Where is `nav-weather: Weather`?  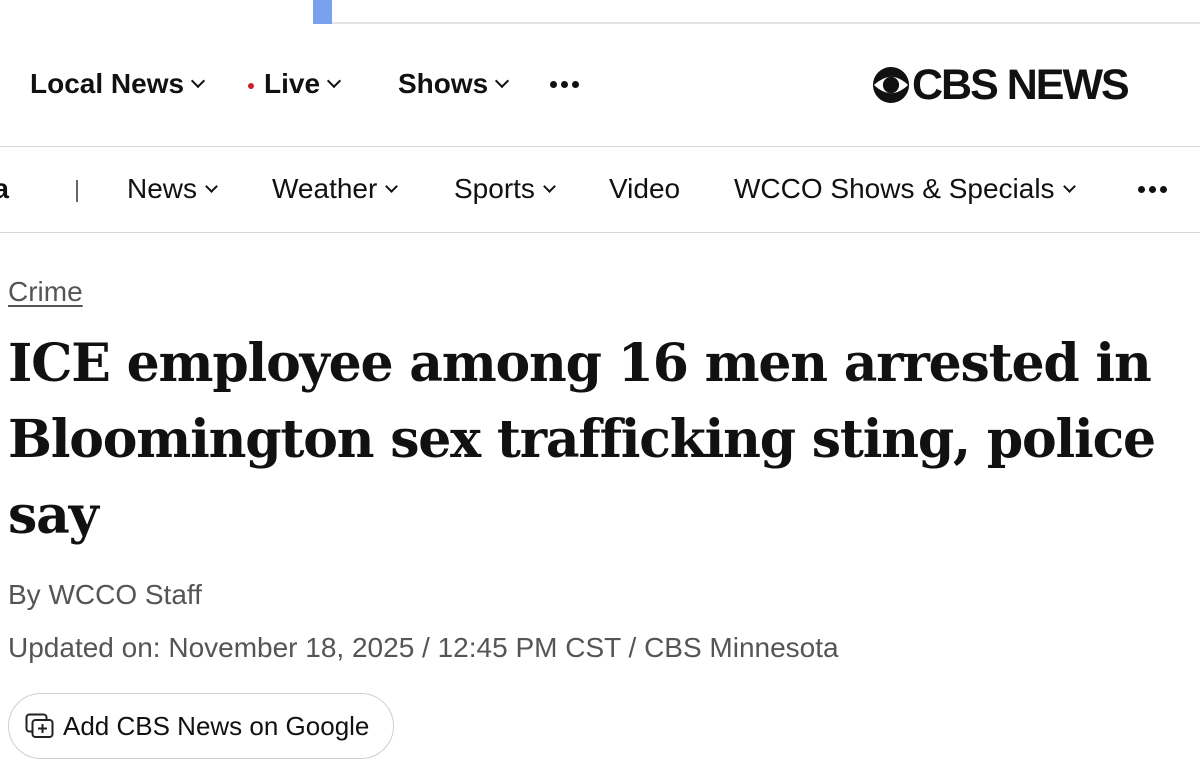
nav-weather: Weather is located at coordinates (335, 189).